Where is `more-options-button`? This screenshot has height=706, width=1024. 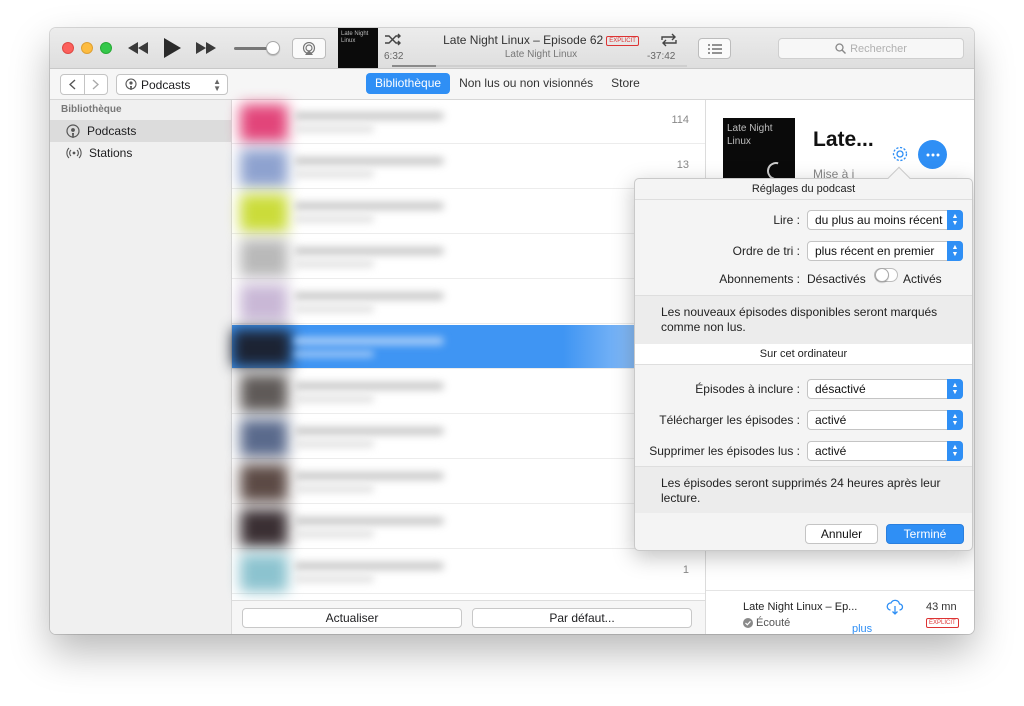 more-options-button is located at coordinates (932, 154).